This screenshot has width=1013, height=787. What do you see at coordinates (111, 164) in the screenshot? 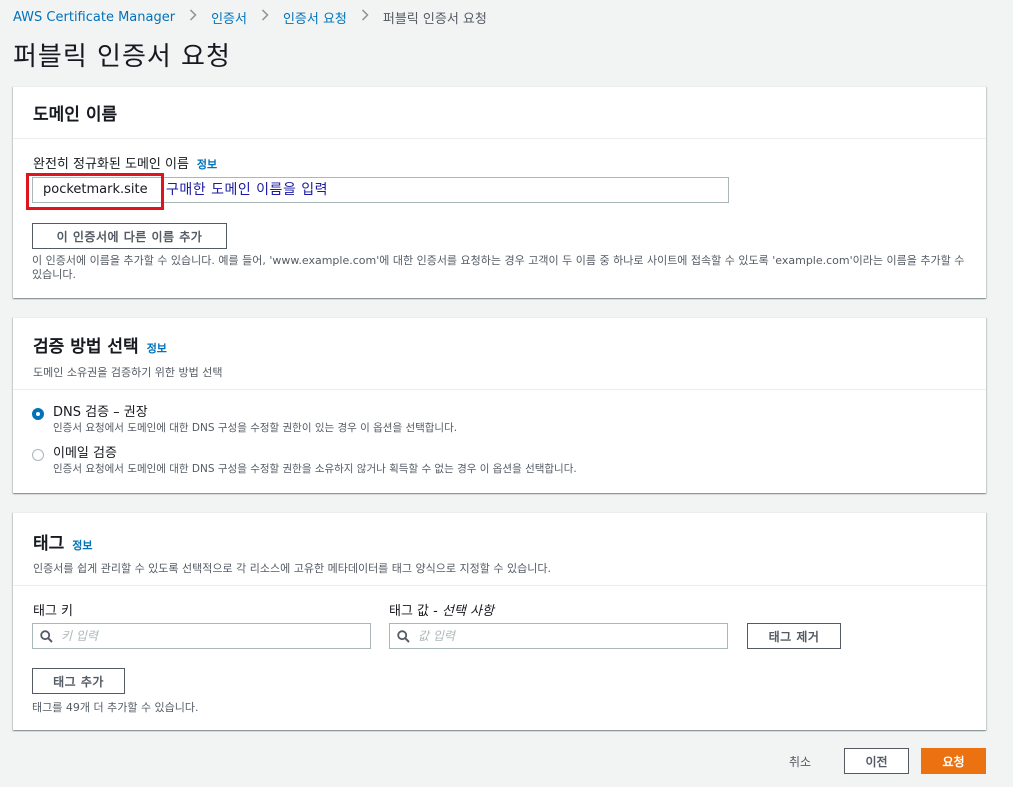
I see `fqdn-label-text: 완전히 정규화된 도메인 이름` at bounding box center [111, 164].